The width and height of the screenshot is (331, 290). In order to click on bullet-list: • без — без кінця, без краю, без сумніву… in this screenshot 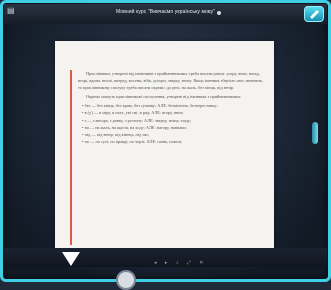, I will do `click(171, 123)`.